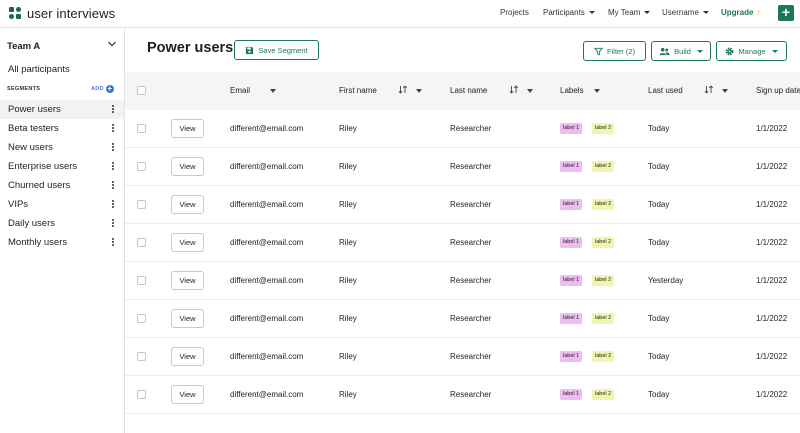  What do you see at coordinates (18, 204) in the screenshot?
I see `segment-label: VIPs` at bounding box center [18, 204].